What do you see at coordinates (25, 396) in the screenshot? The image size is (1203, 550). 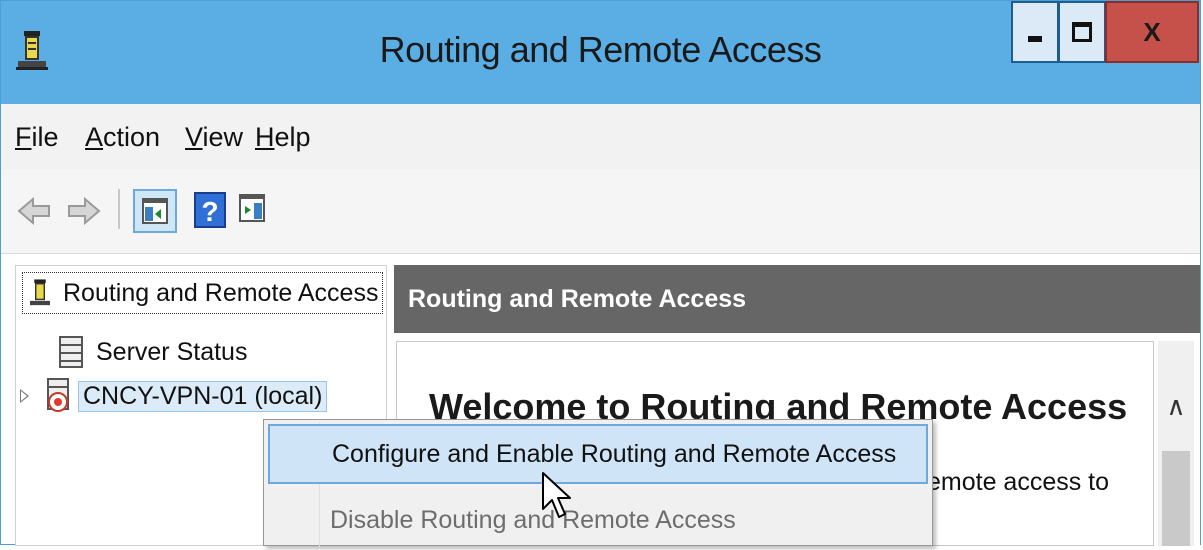 I see `expand-arrow-icon` at bounding box center [25, 396].